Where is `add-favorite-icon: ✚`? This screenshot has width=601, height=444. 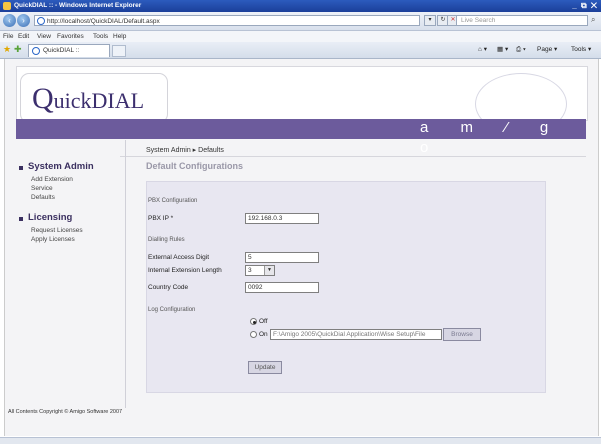 add-favorite-icon: ✚ is located at coordinates (18, 49).